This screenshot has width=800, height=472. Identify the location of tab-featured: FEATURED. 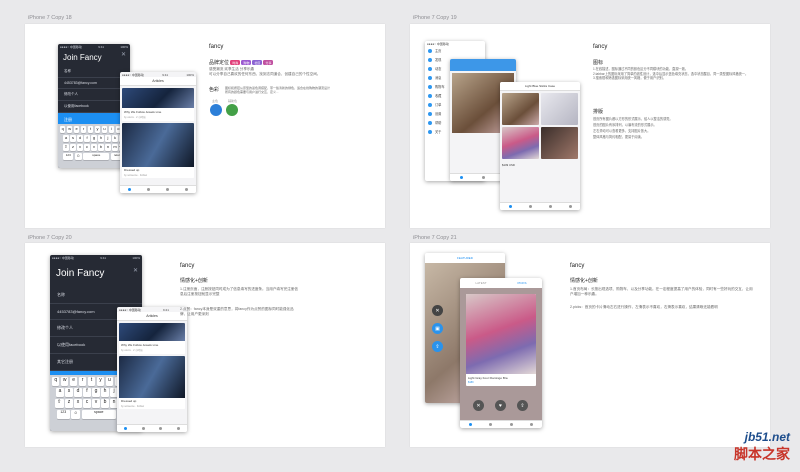
(465, 258).